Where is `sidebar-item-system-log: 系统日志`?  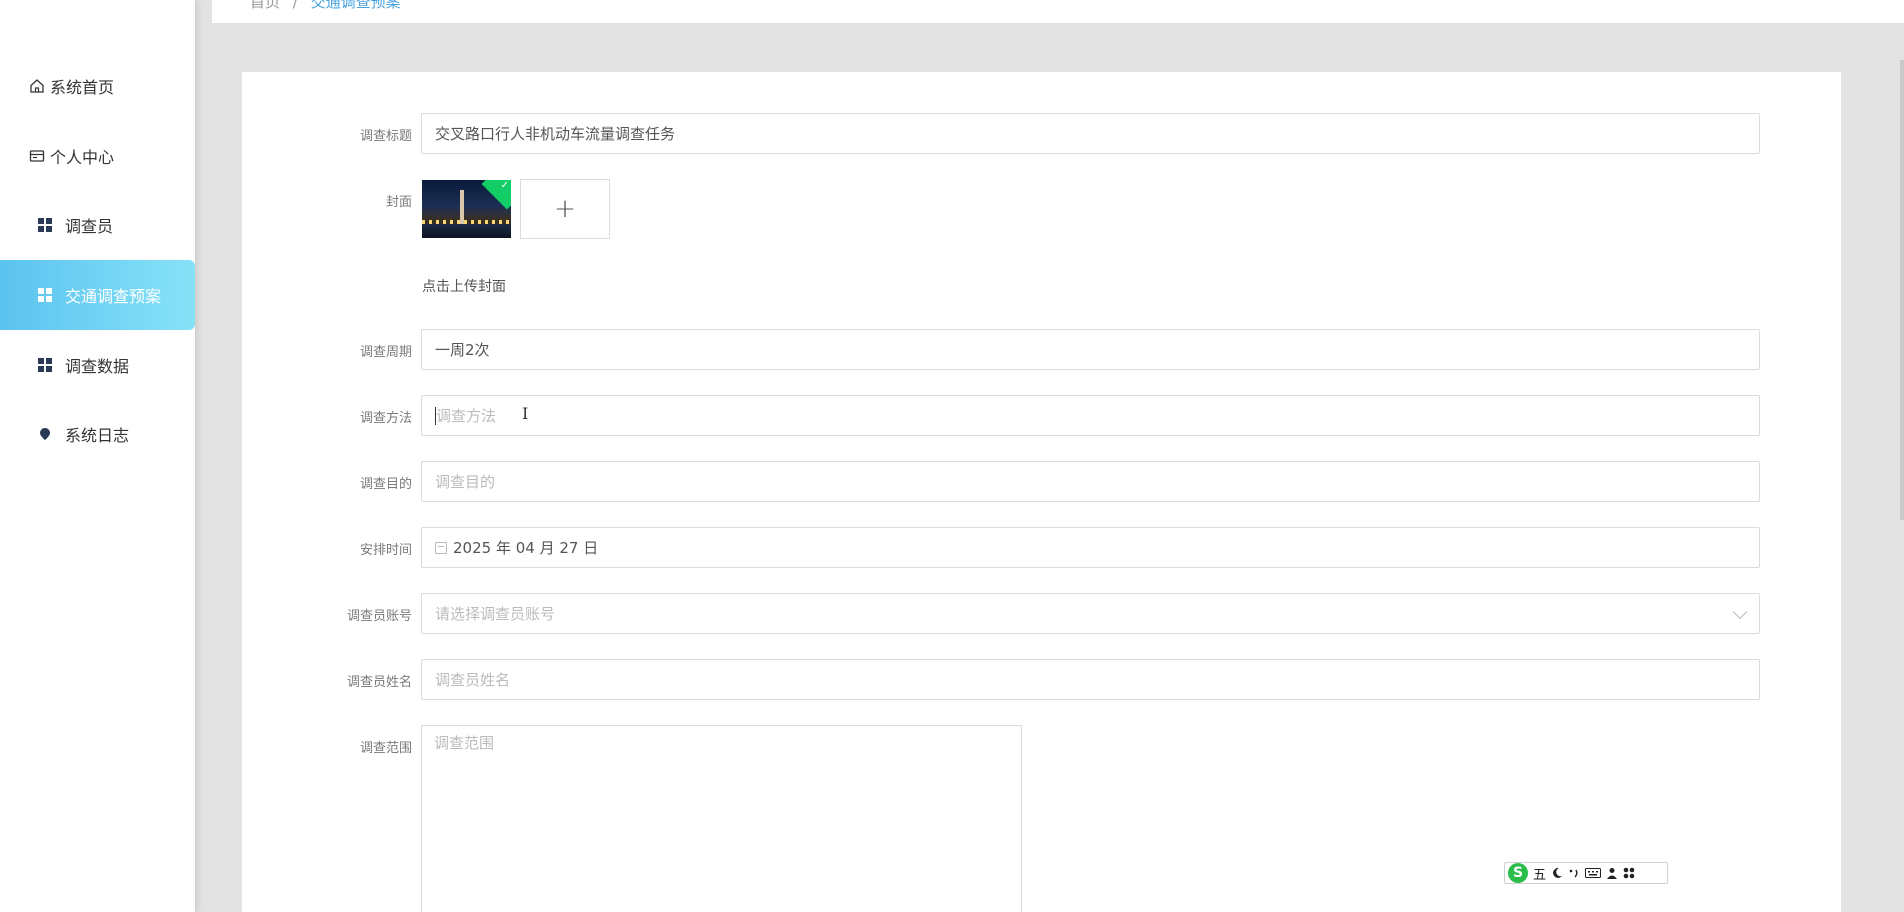 sidebar-item-system-log: 系统日志 is located at coordinates (97, 434).